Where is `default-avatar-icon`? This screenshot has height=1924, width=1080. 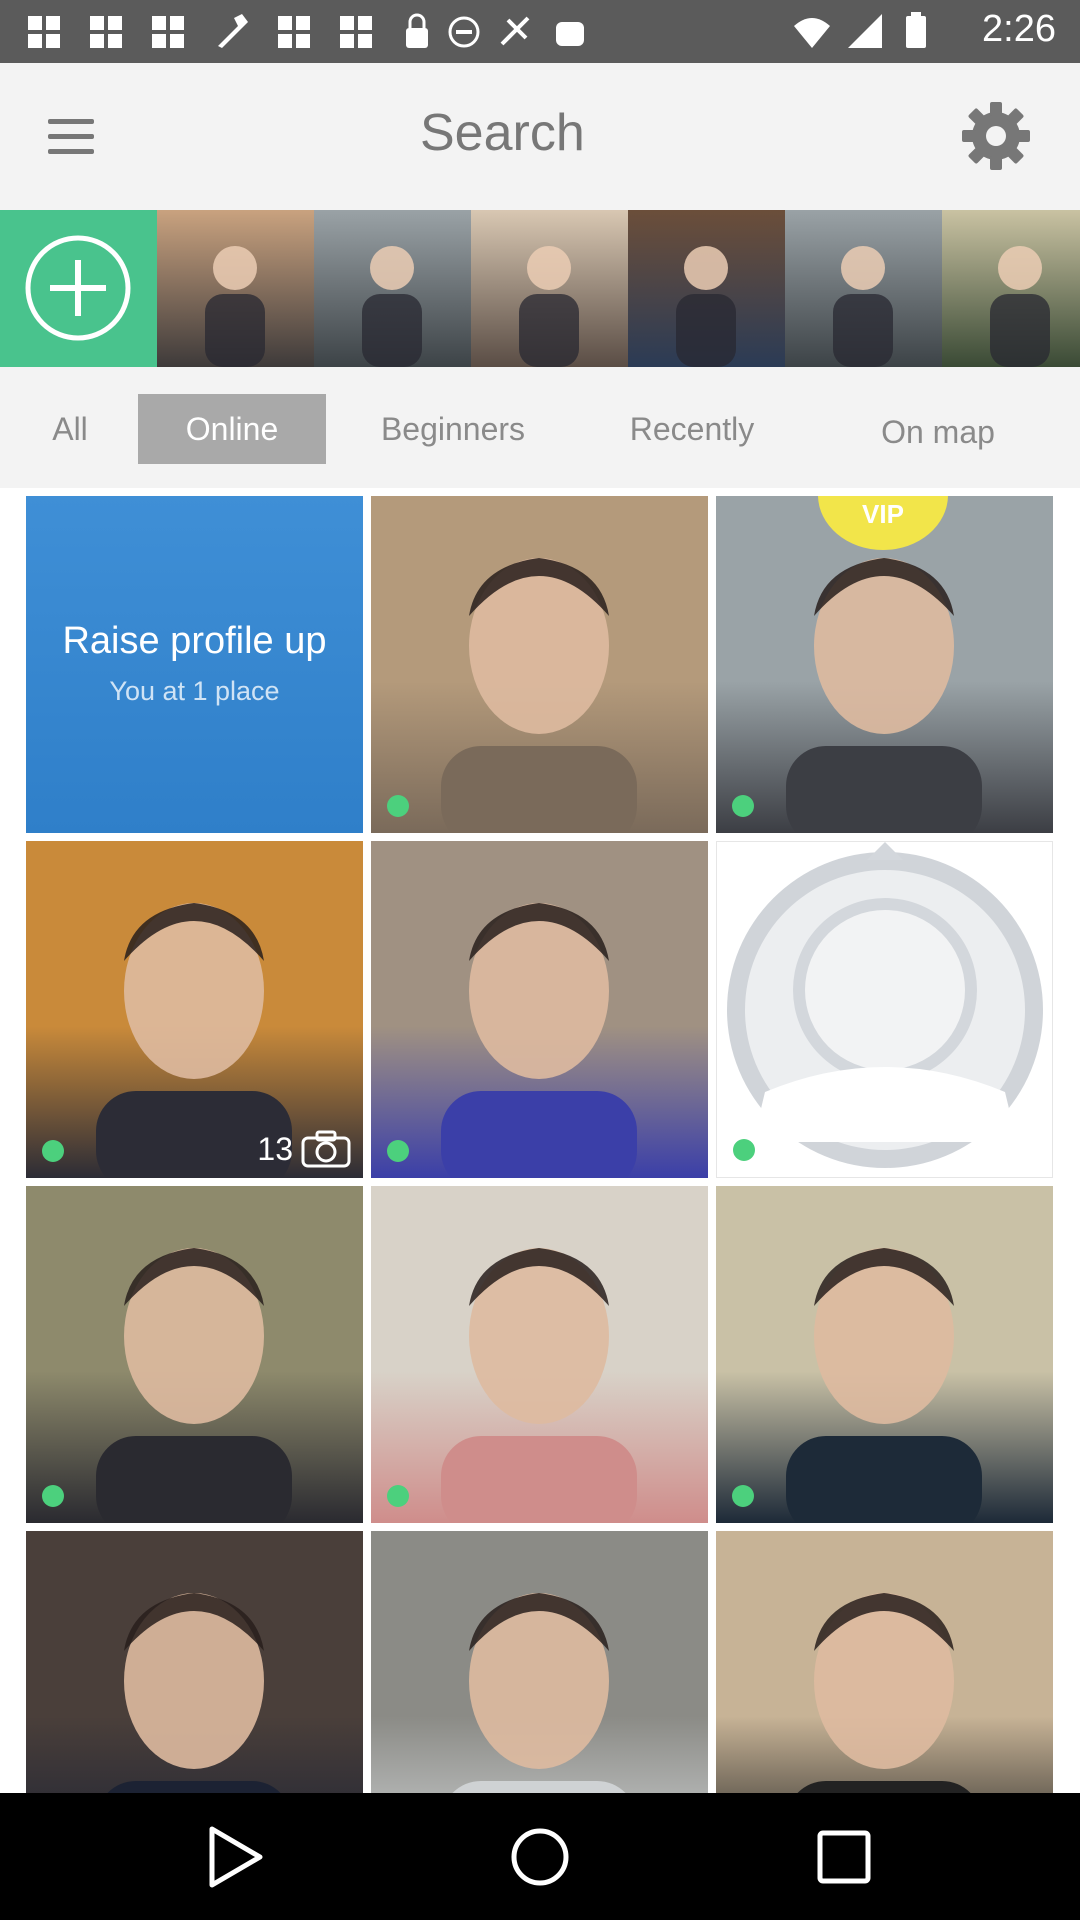 default-avatar-icon is located at coordinates (885, 1005).